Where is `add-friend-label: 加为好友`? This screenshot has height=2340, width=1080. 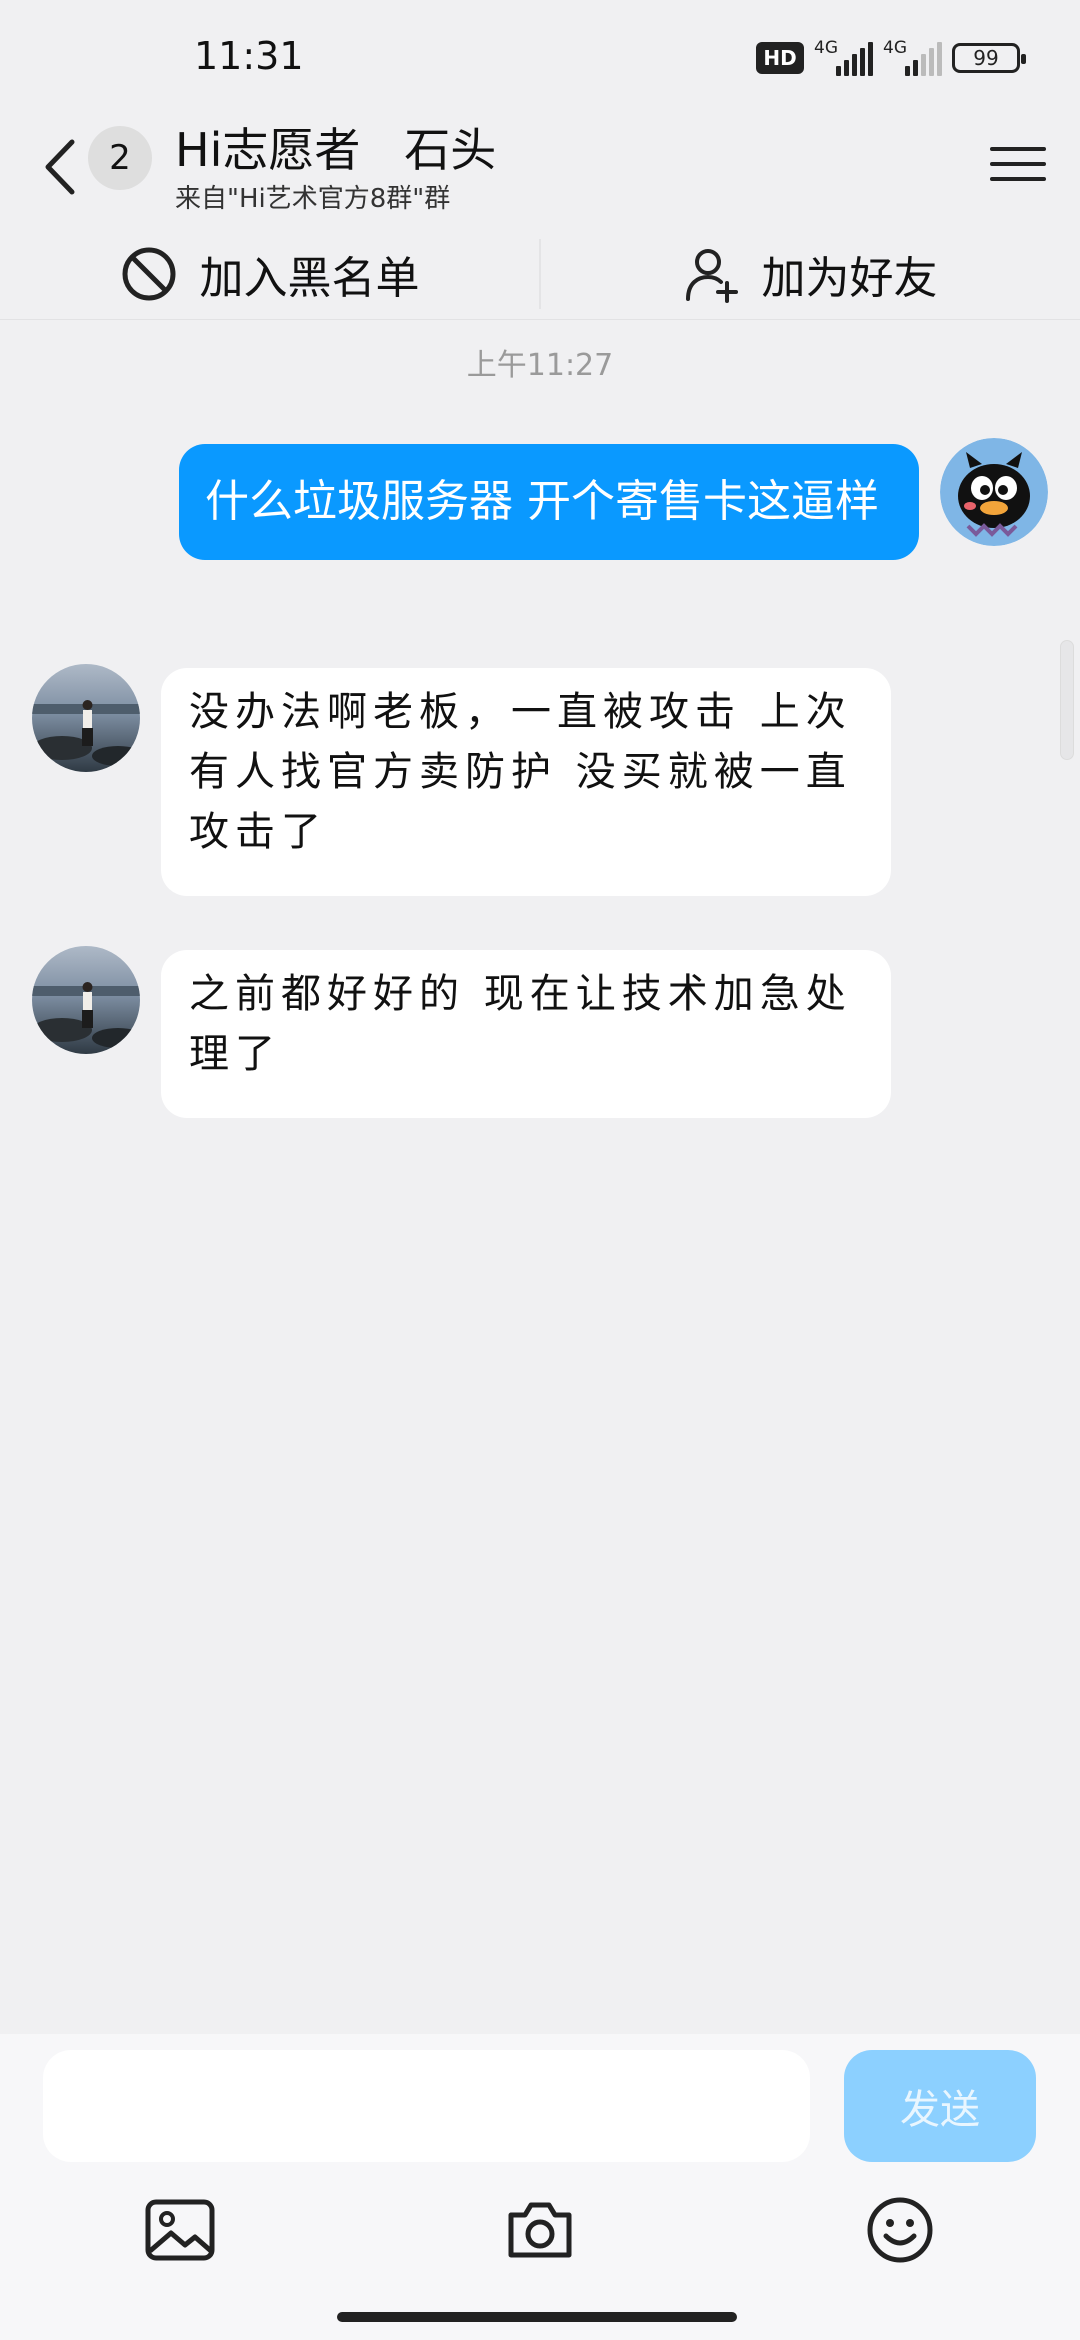 add-friend-label: 加为好友 is located at coordinates (849, 278).